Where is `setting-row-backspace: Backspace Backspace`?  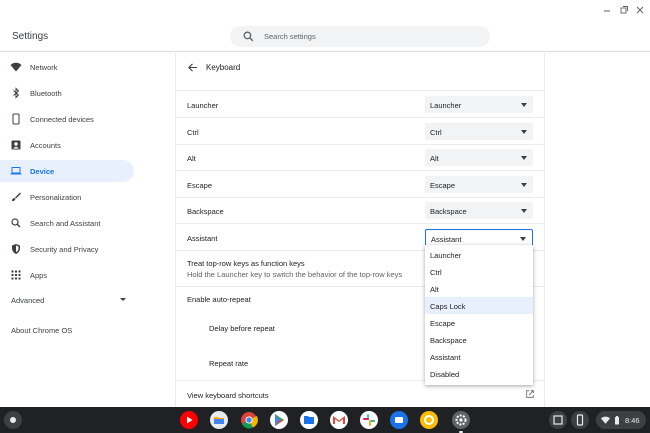
setting-row-backspace: Backspace Backspace is located at coordinates (360, 210).